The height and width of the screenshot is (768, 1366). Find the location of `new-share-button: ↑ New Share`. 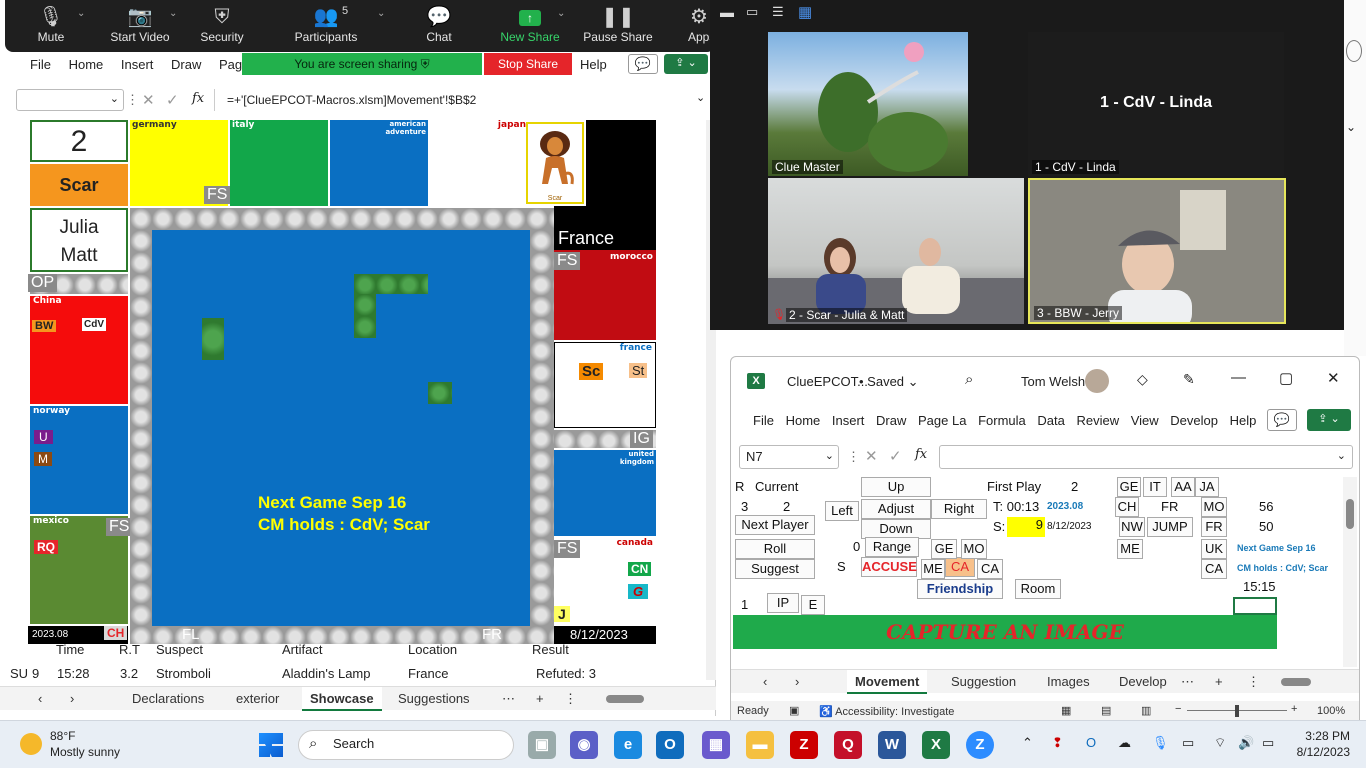

new-share-button: ↑ New Share is located at coordinates (530, 24).